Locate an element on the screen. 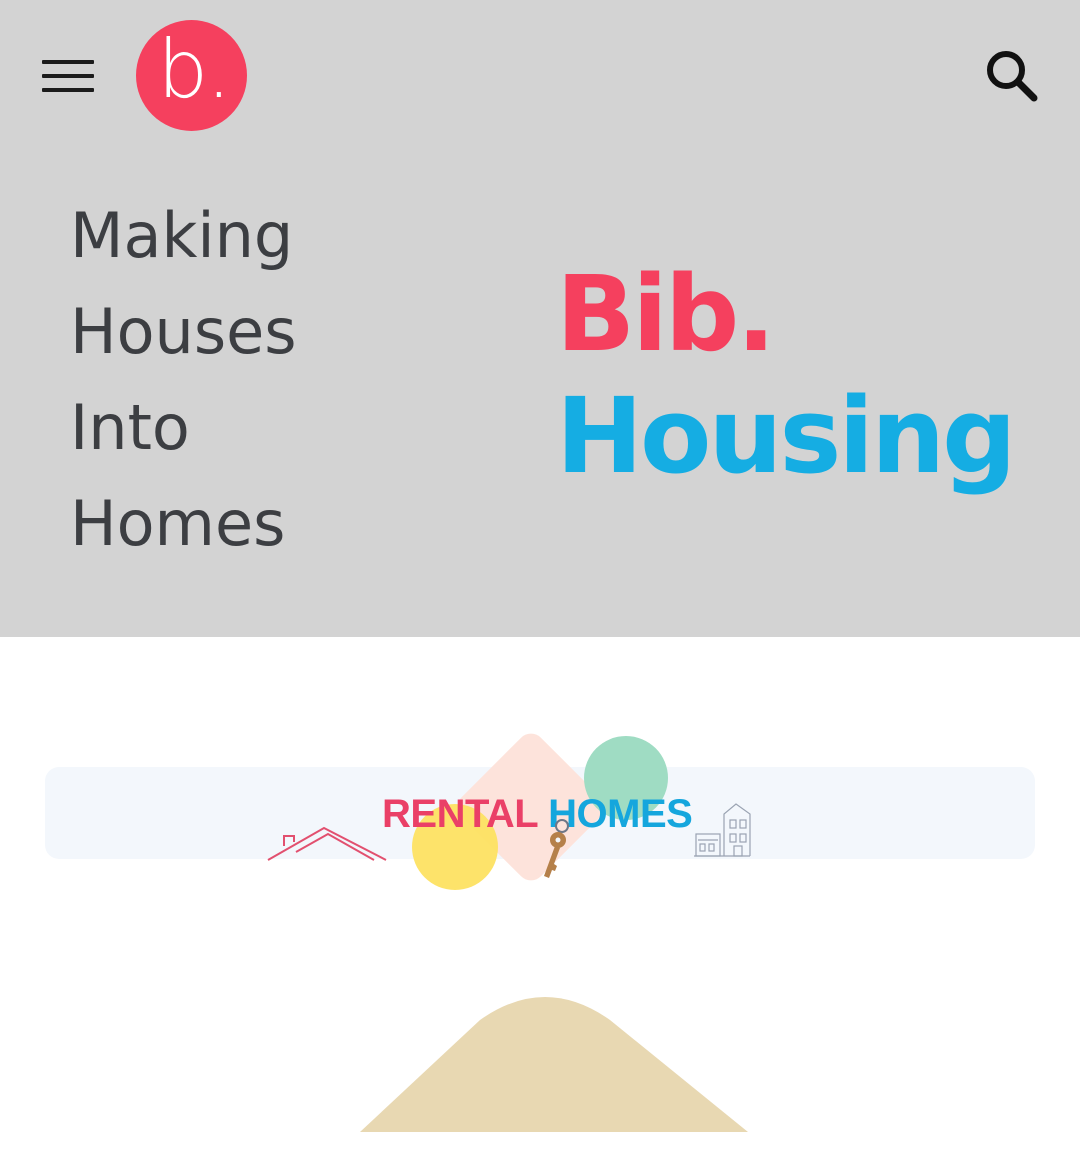 Image resolution: width=1080 pixels, height=1152 pixels. tagline-line: Houses is located at coordinates (183, 331).